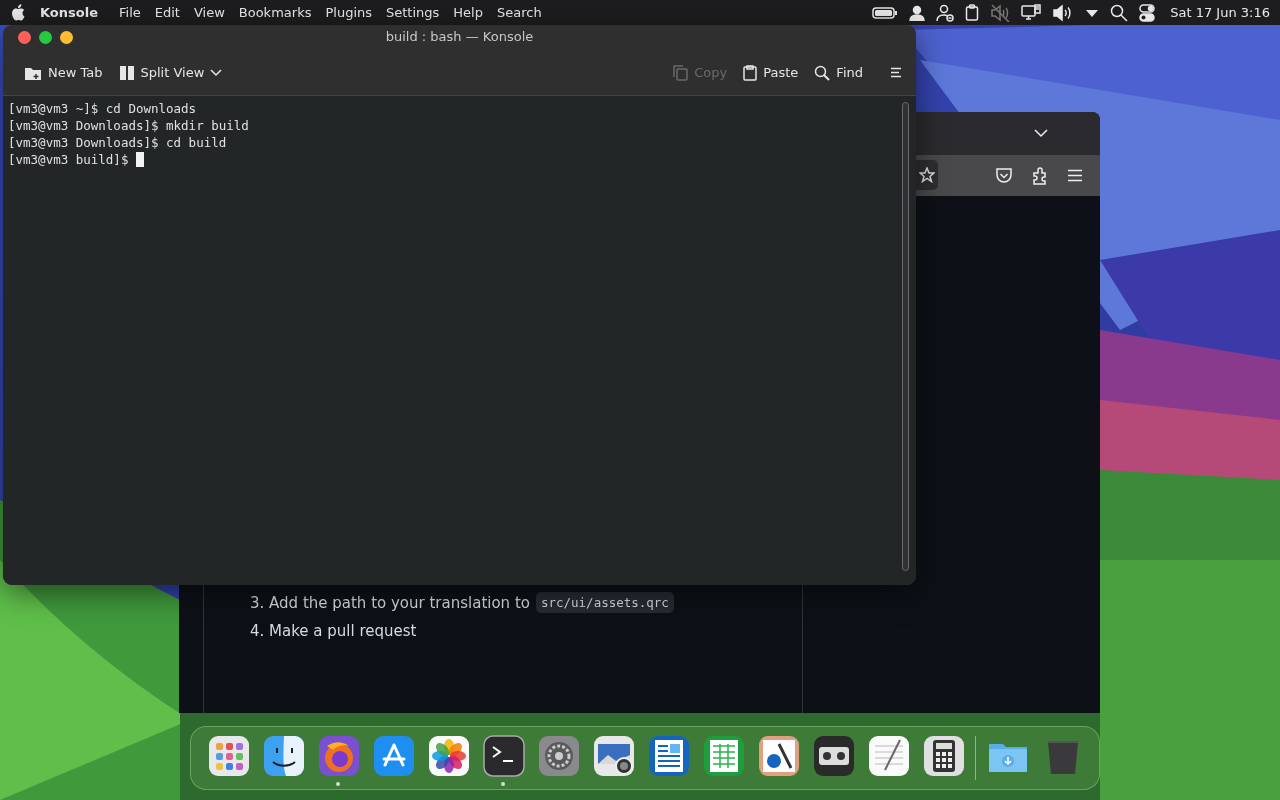 The height and width of the screenshot is (800, 1280). Describe the element at coordinates (771, 72) in the screenshot. I see `paste-button: Paste` at that location.